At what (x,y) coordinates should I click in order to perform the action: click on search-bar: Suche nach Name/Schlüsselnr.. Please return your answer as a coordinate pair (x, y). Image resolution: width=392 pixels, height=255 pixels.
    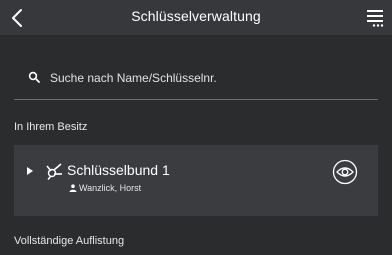
    Looking at the image, I should click on (196, 81).